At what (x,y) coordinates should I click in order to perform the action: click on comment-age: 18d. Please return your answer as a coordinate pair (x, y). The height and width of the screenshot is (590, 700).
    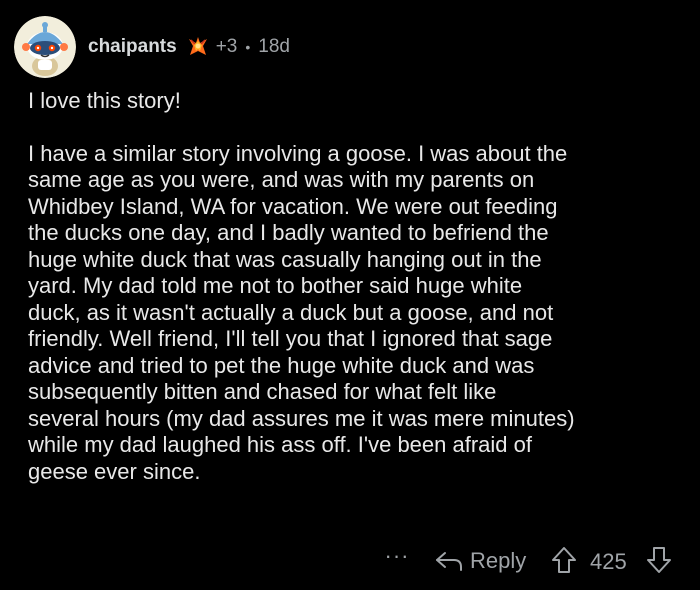
    Looking at the image, I should click on (274, 46).